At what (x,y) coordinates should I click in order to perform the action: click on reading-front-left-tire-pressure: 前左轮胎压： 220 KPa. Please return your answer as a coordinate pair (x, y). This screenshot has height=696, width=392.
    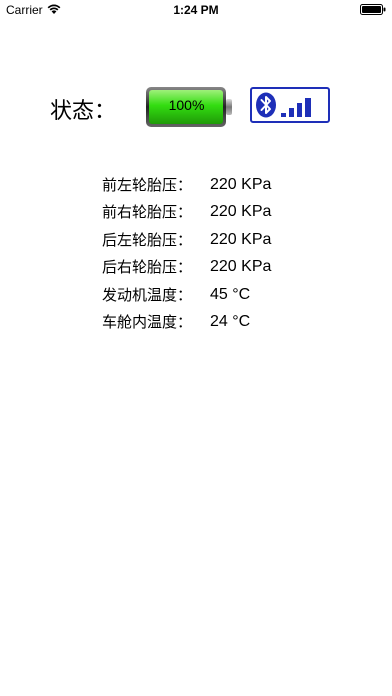
    Looking at the image, I should click on (232, 187).